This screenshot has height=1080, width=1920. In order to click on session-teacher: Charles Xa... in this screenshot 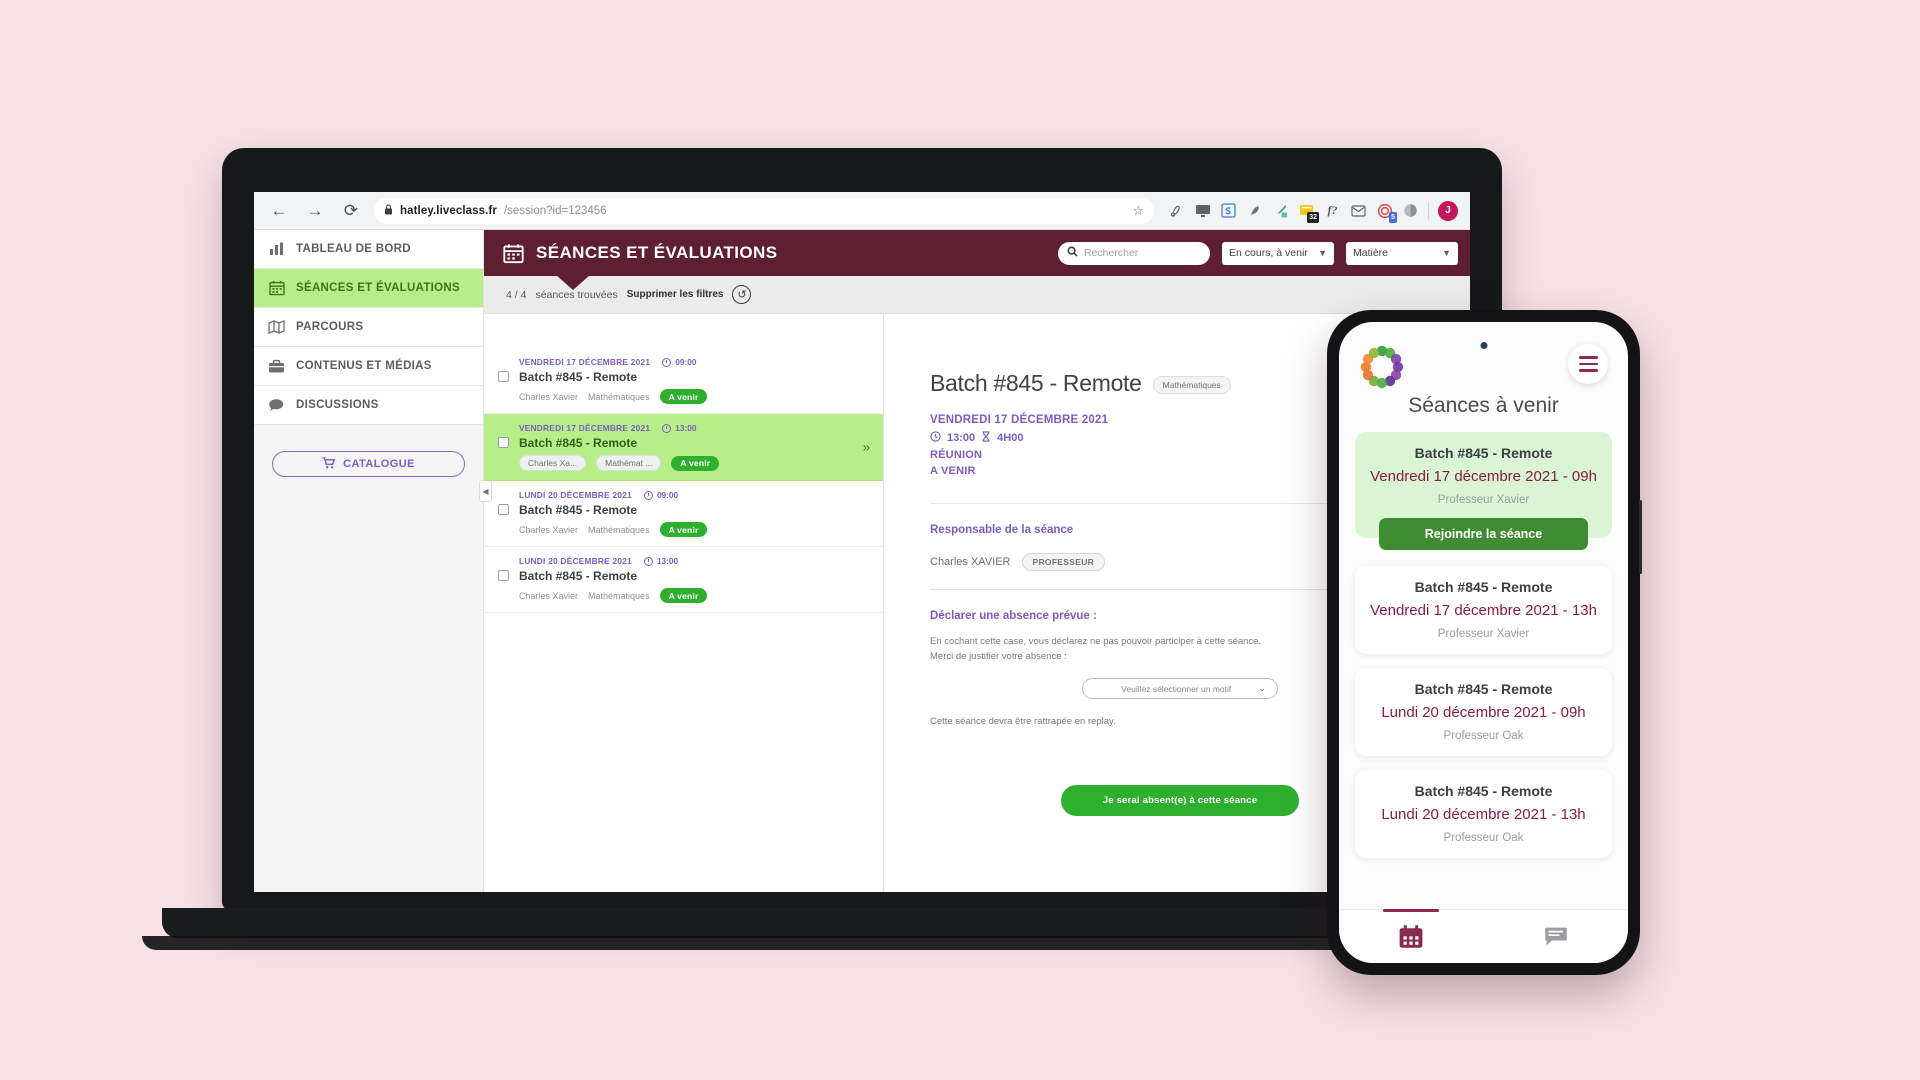, I will do `click(553, 463)`.